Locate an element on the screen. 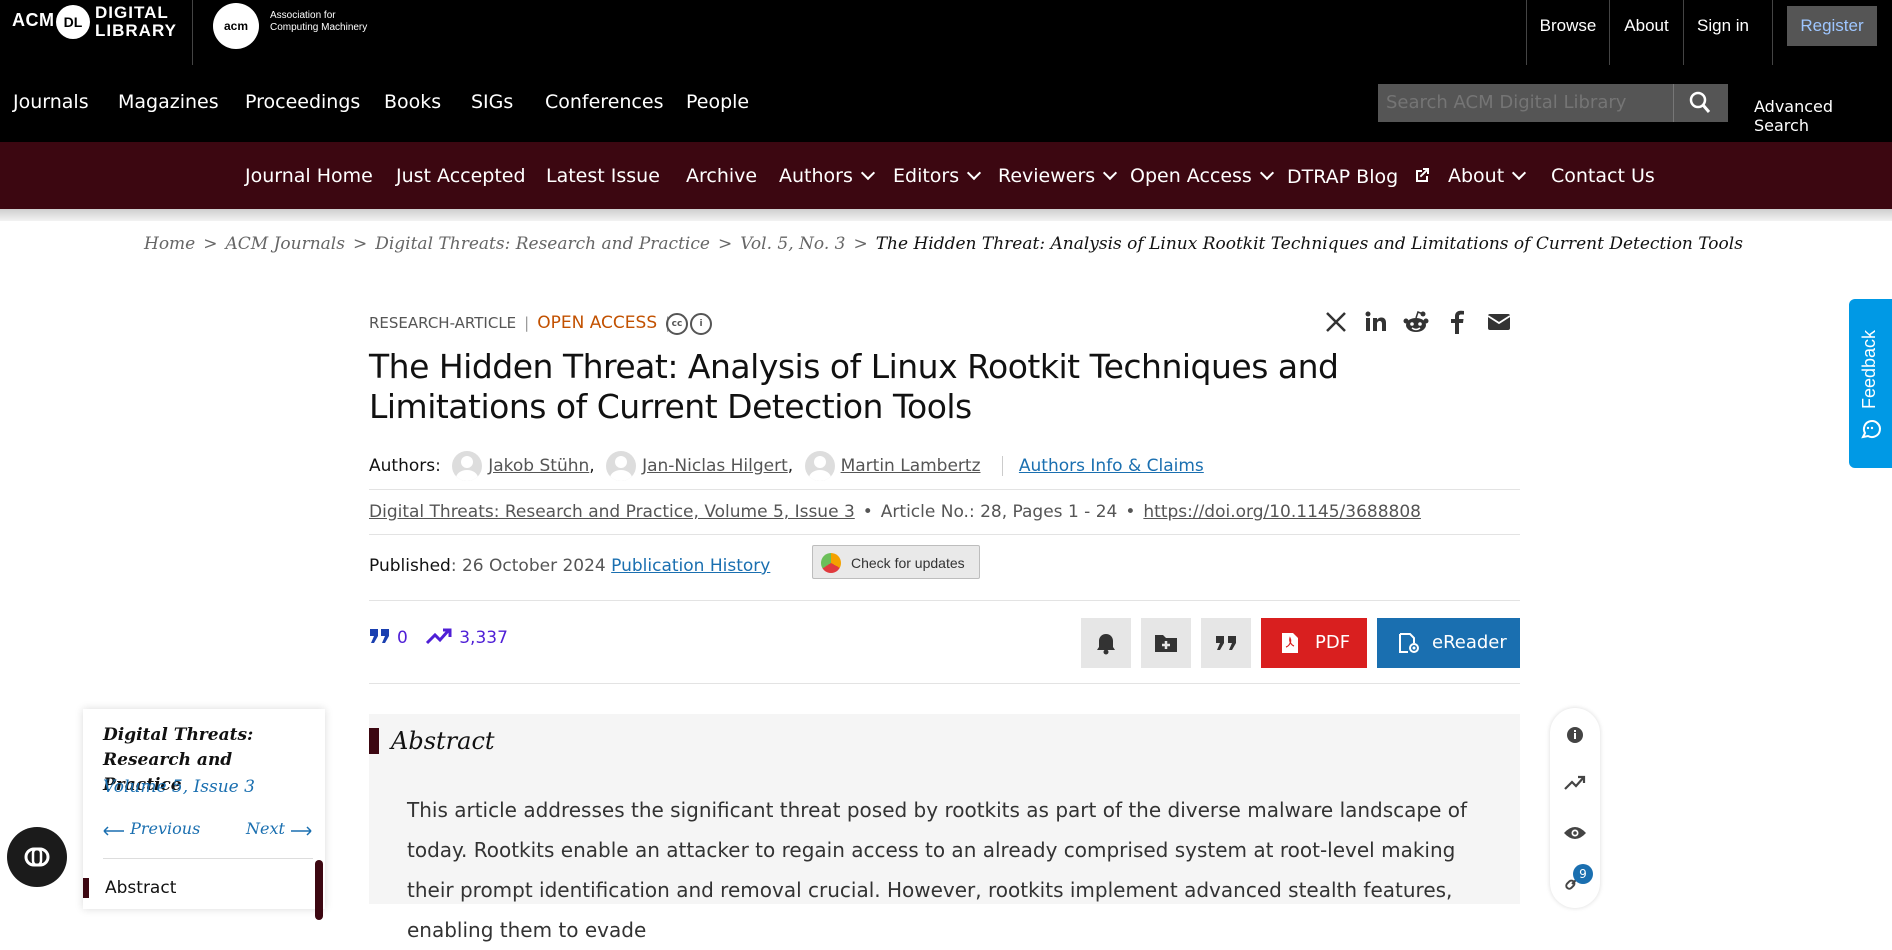  info-icon is located at coordinates (1575, 735).